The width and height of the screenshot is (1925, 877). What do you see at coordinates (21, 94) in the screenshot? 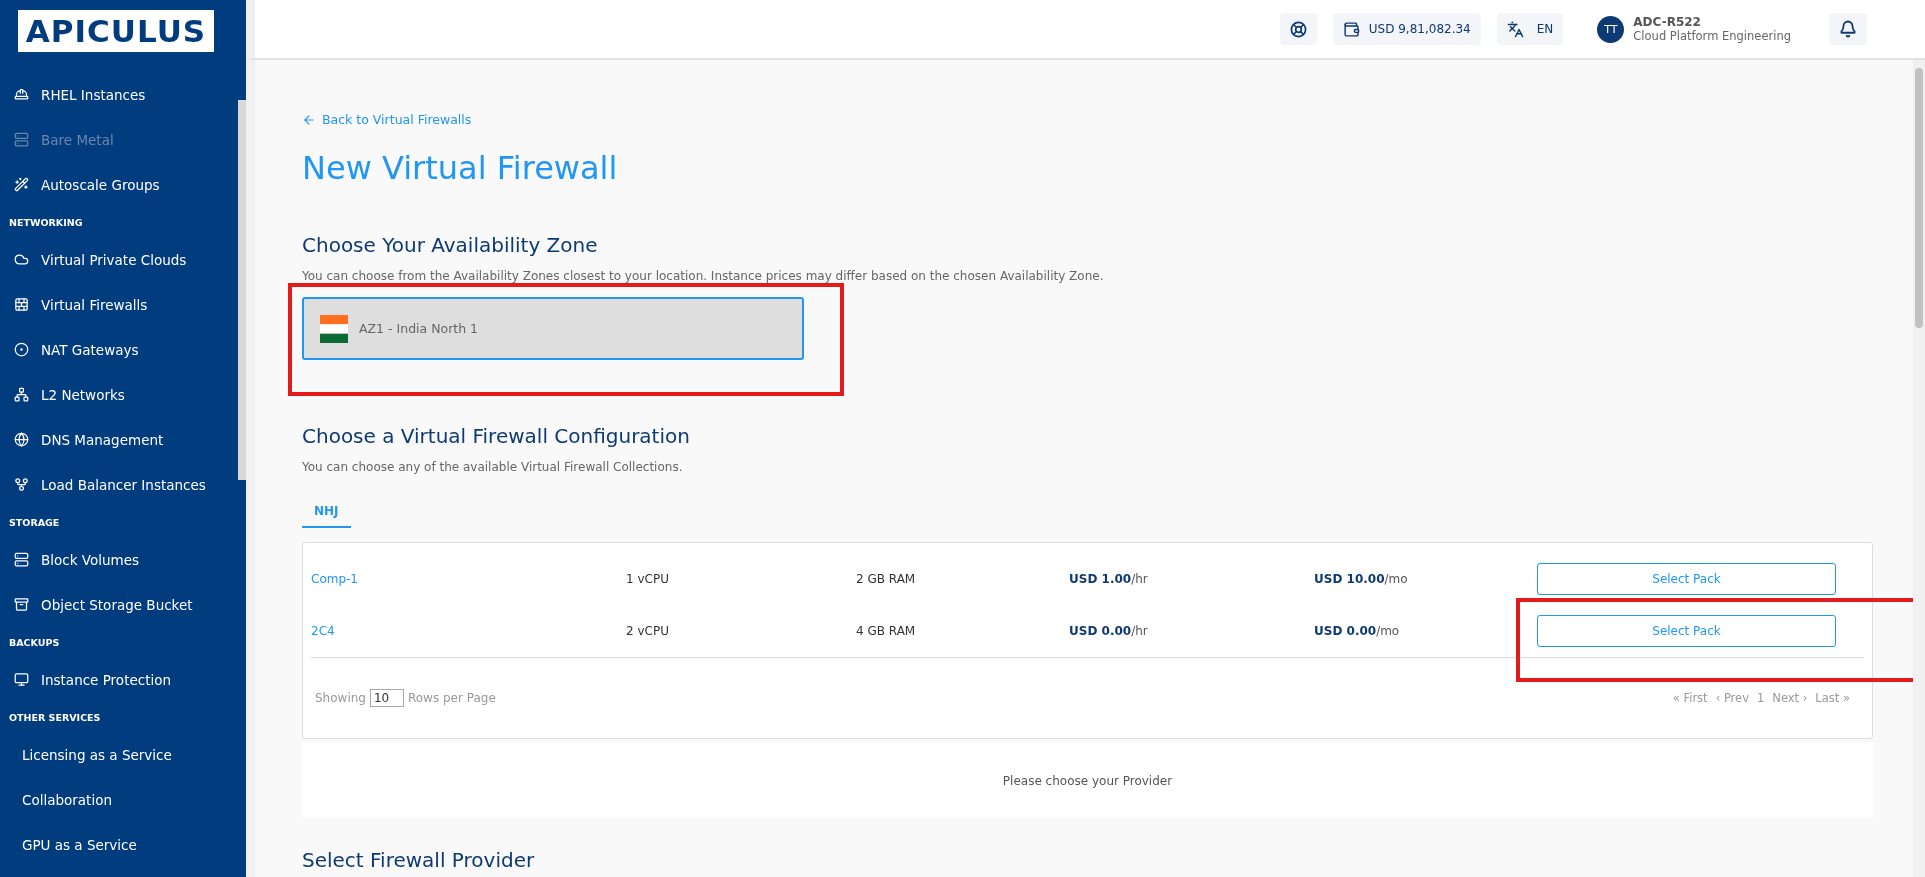
I see `hat-icon` at bounding box center [21, 94].